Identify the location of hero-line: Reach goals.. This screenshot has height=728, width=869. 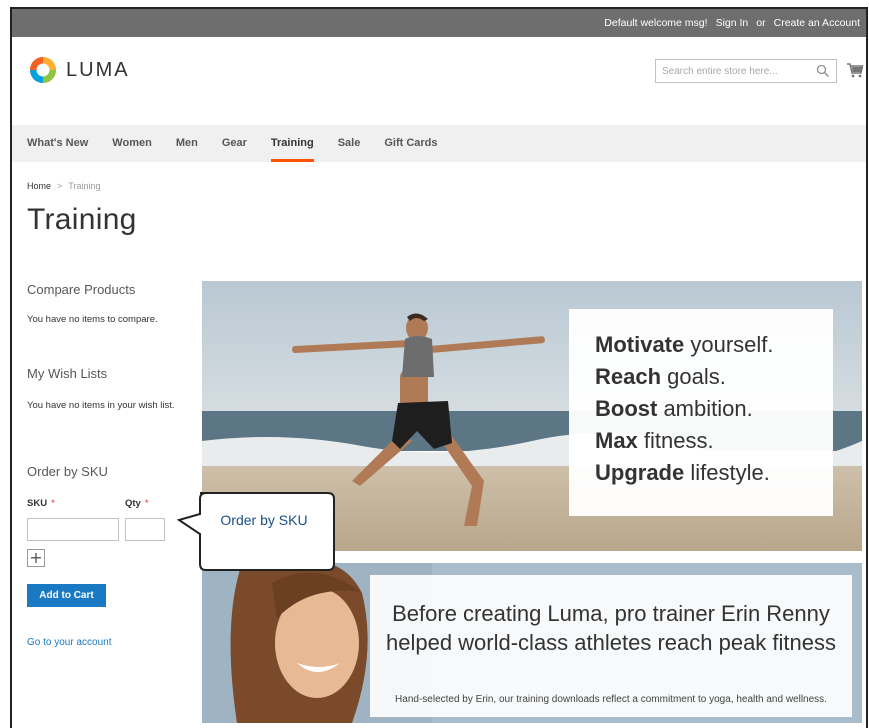
(714, 377).